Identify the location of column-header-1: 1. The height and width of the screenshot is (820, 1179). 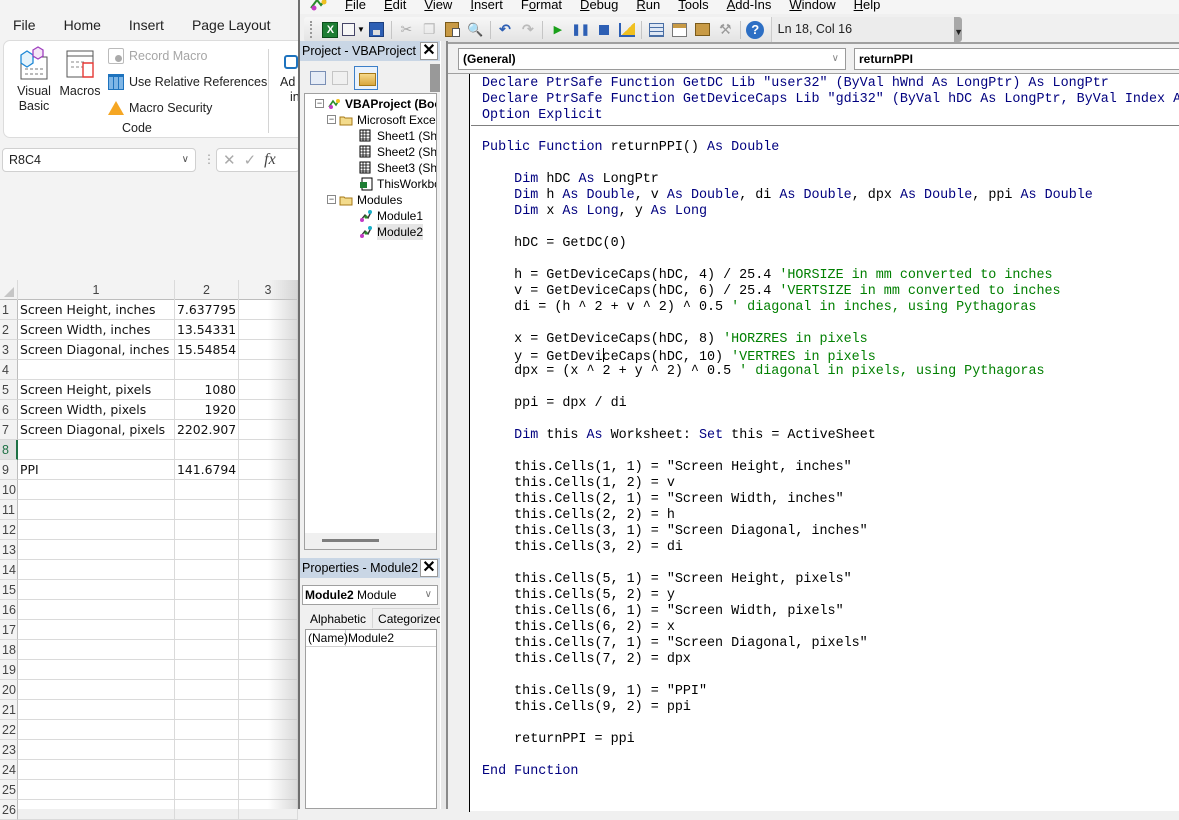
(96, 290).